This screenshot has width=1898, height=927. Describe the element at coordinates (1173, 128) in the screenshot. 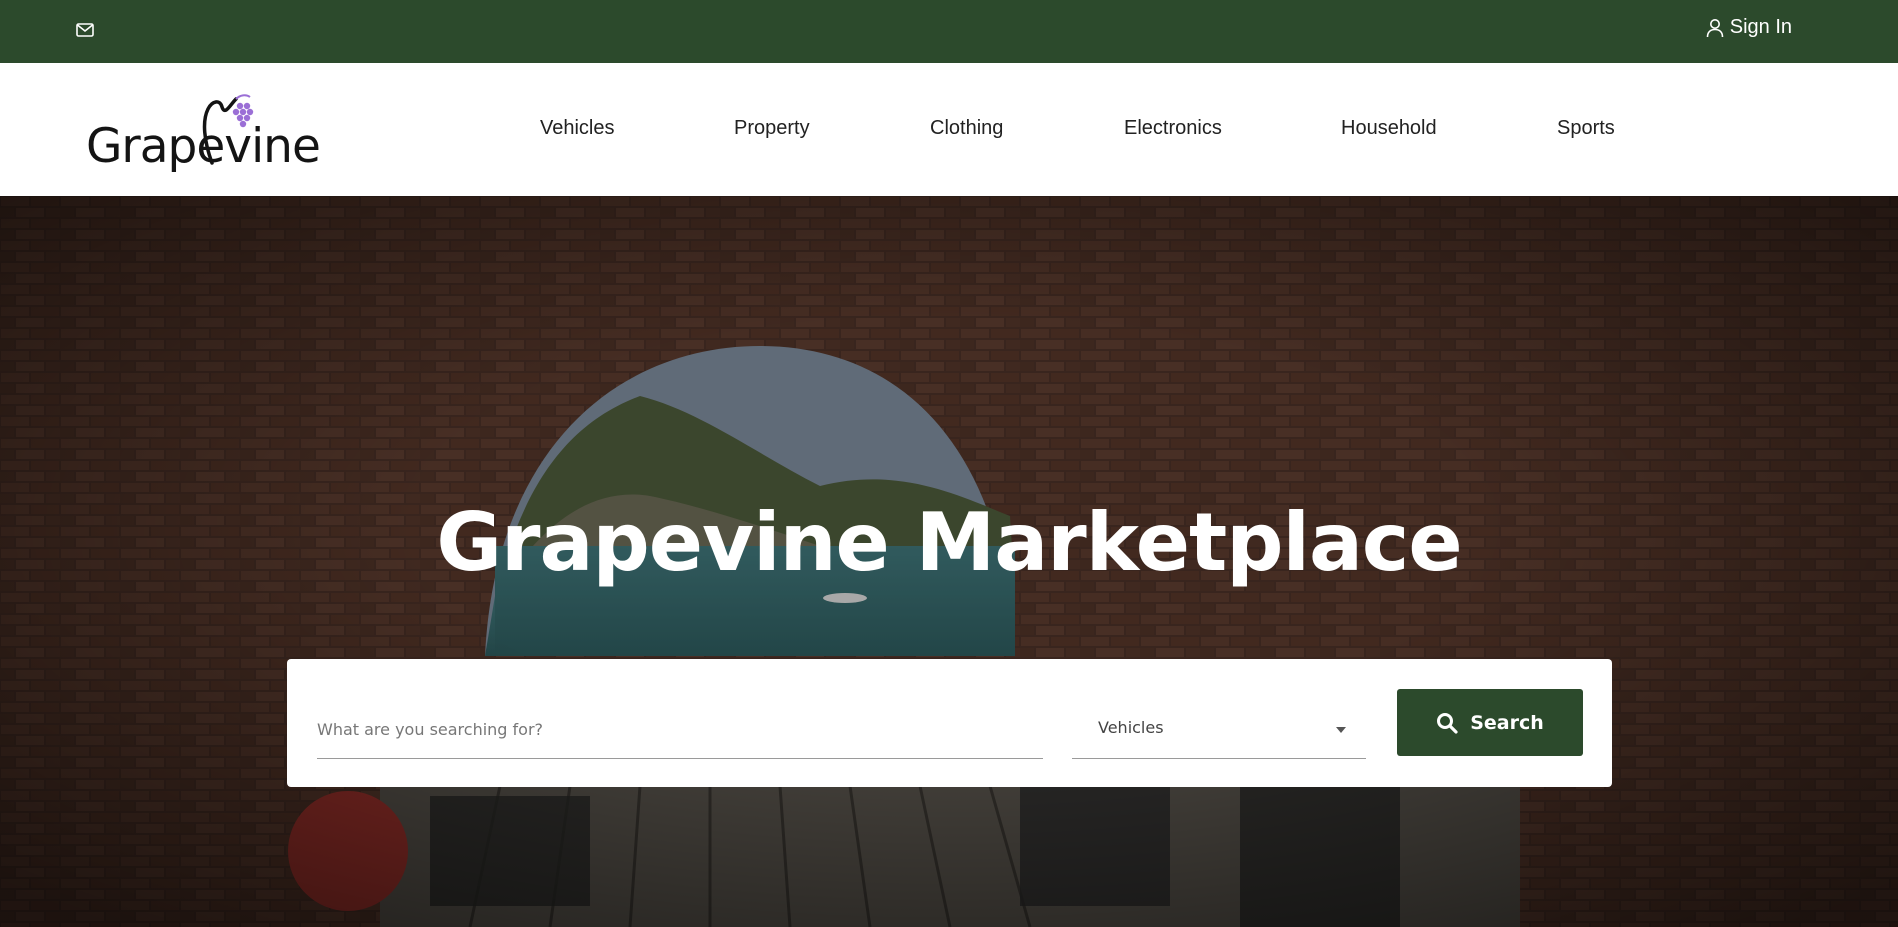

I see `nav-electronics: Electronics` at that location.